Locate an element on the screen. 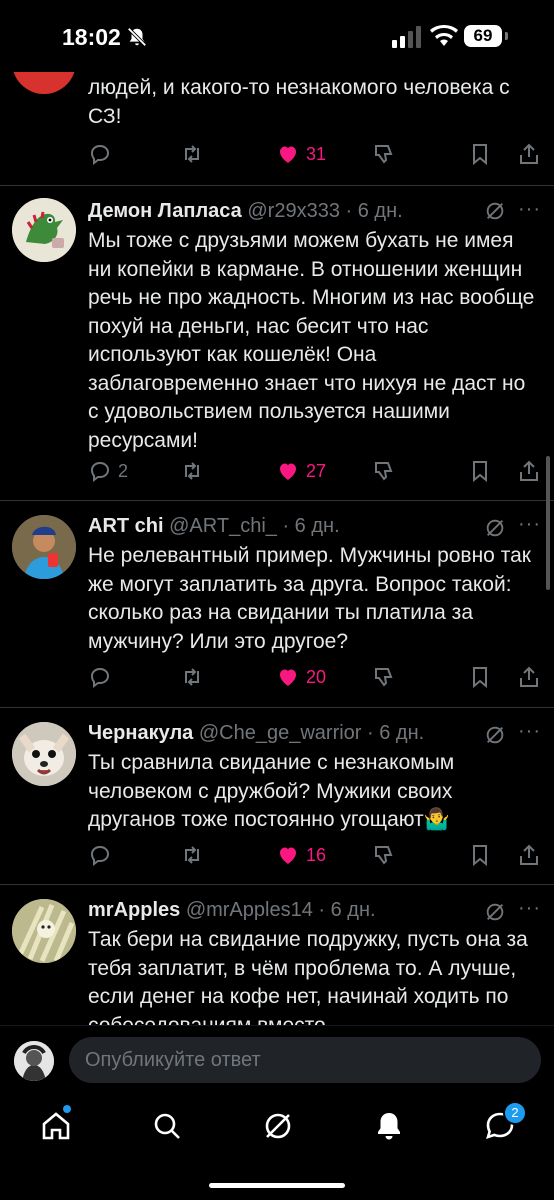  tweet-actions: 2 27 is located at coordinates (277, 471).